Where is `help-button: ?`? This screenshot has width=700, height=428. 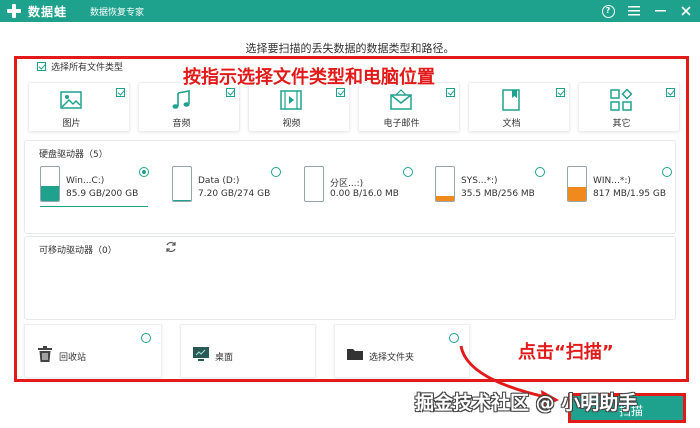 help-button: ? is located at coordinates (608, 11).